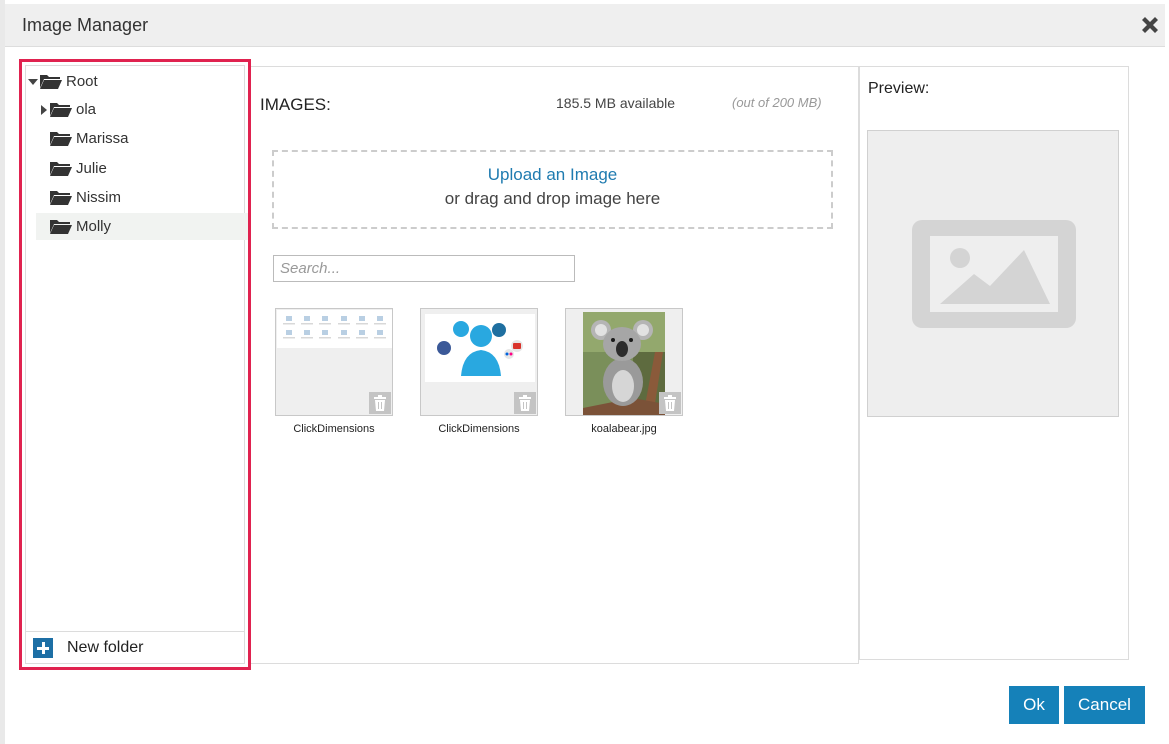 This screenshot has height=744, width=1169. Describe the element at coordinates (899, 88) in the screenshot. I see `preview-label: Preview:` at that location.